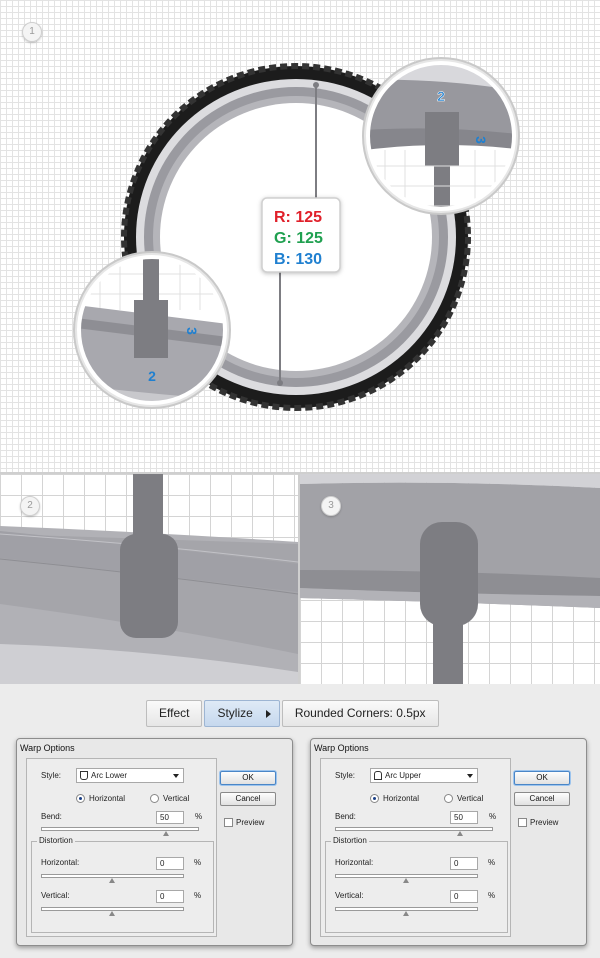 The height and width of the screenshot is (958, 600). What do you see at coordinates (109, 775) in the screenshot?
I see `style-select-value: Arc Lower` at bounding box center [109, 775].